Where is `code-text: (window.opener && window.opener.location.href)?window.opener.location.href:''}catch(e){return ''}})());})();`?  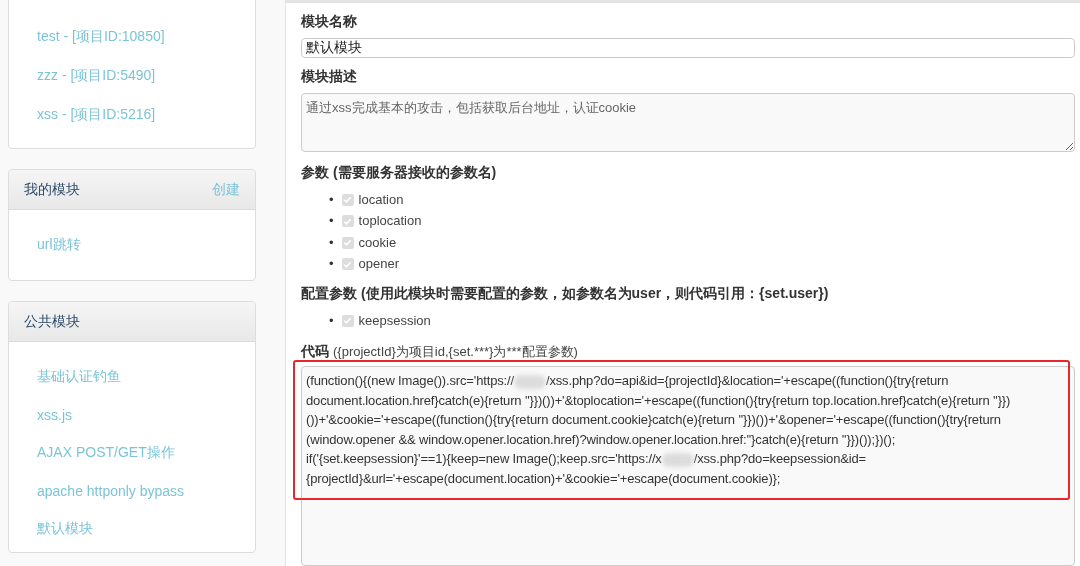
code-text: (window.opener && window.opener.location.href)?window.opener.location.href:''}catch(e){return ''}})());})(); is located at coordinates (601, 439).